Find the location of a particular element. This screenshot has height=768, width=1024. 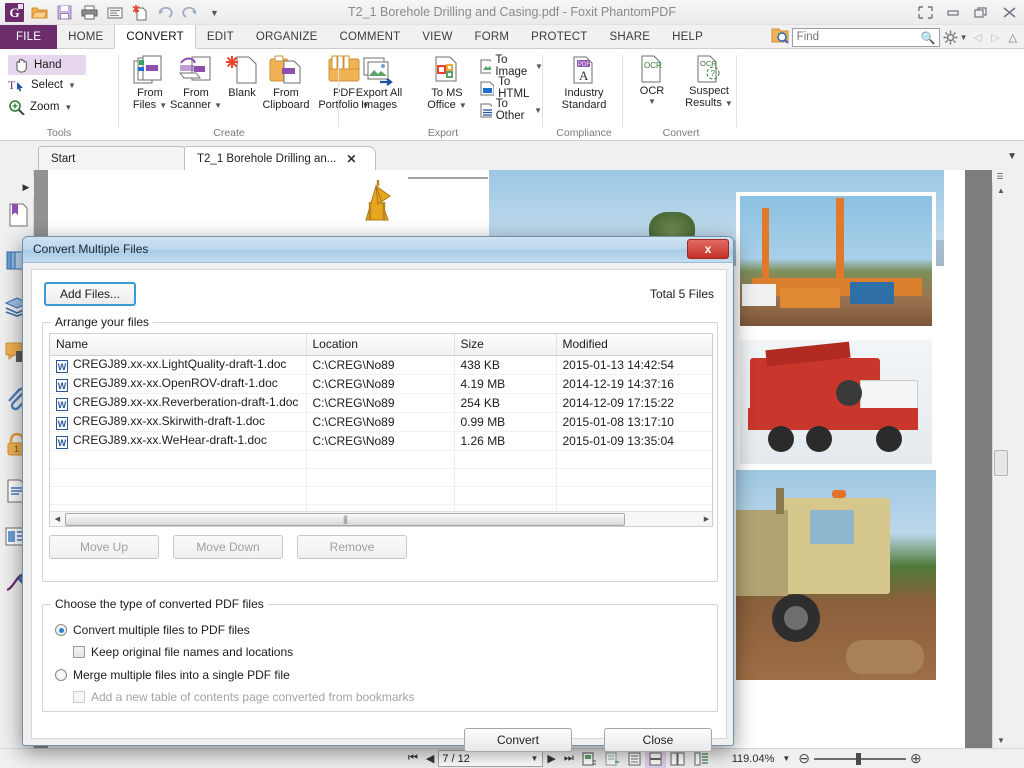

ocr-button: OCR OCR ▼ is located at coordinates (652, 78).